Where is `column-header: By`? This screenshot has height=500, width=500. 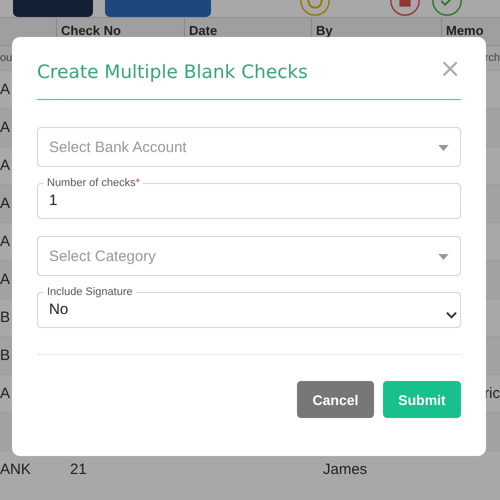
column-header: By is located at coordinates (324, 30).